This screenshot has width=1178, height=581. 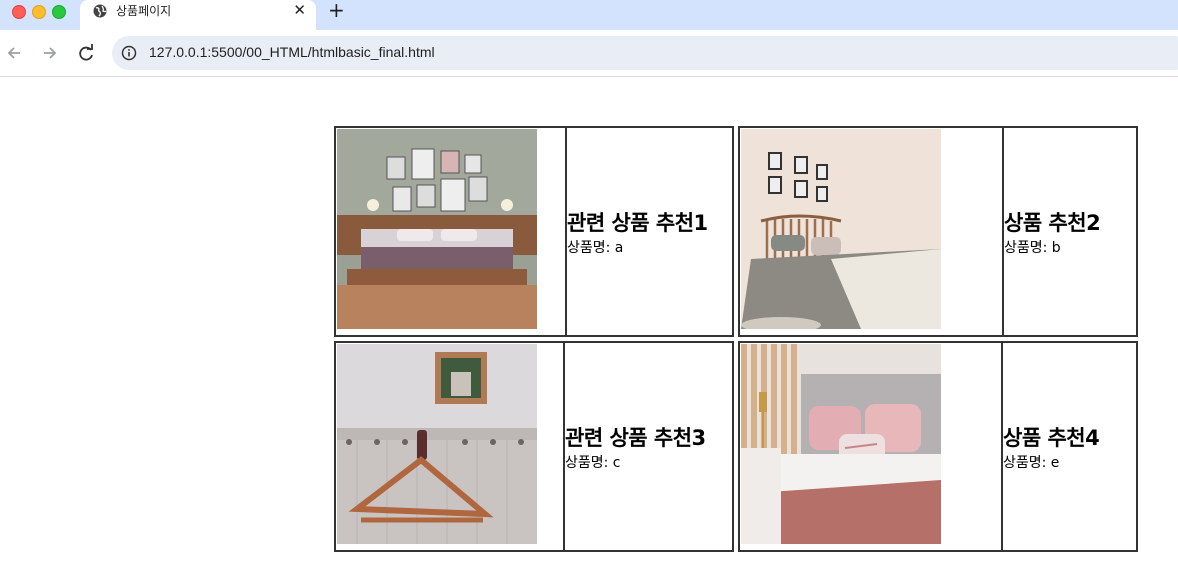 I want to click on product-table: 관련 상품 추천3 상품명: c, so click(x=534, y=446).